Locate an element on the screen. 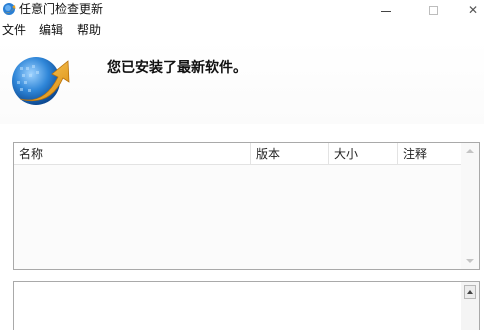 The height and width of the screenshot is (330, 484). window-title: 任意门检查更新 is located at coordinates (61, 9).